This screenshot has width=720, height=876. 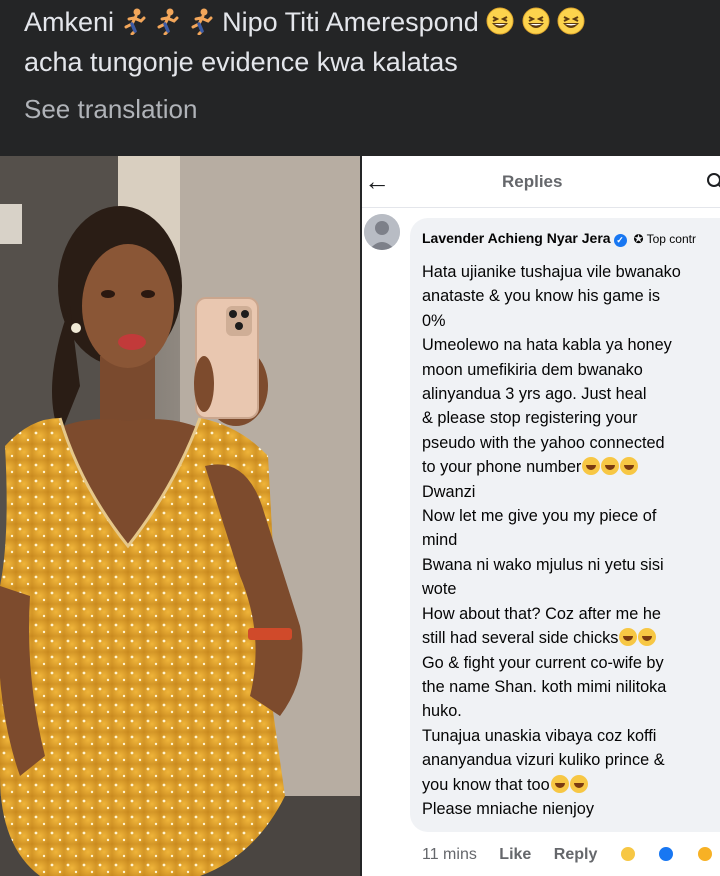 I want to click on comment-line-text: you know that too, so click(x=486, y=784).